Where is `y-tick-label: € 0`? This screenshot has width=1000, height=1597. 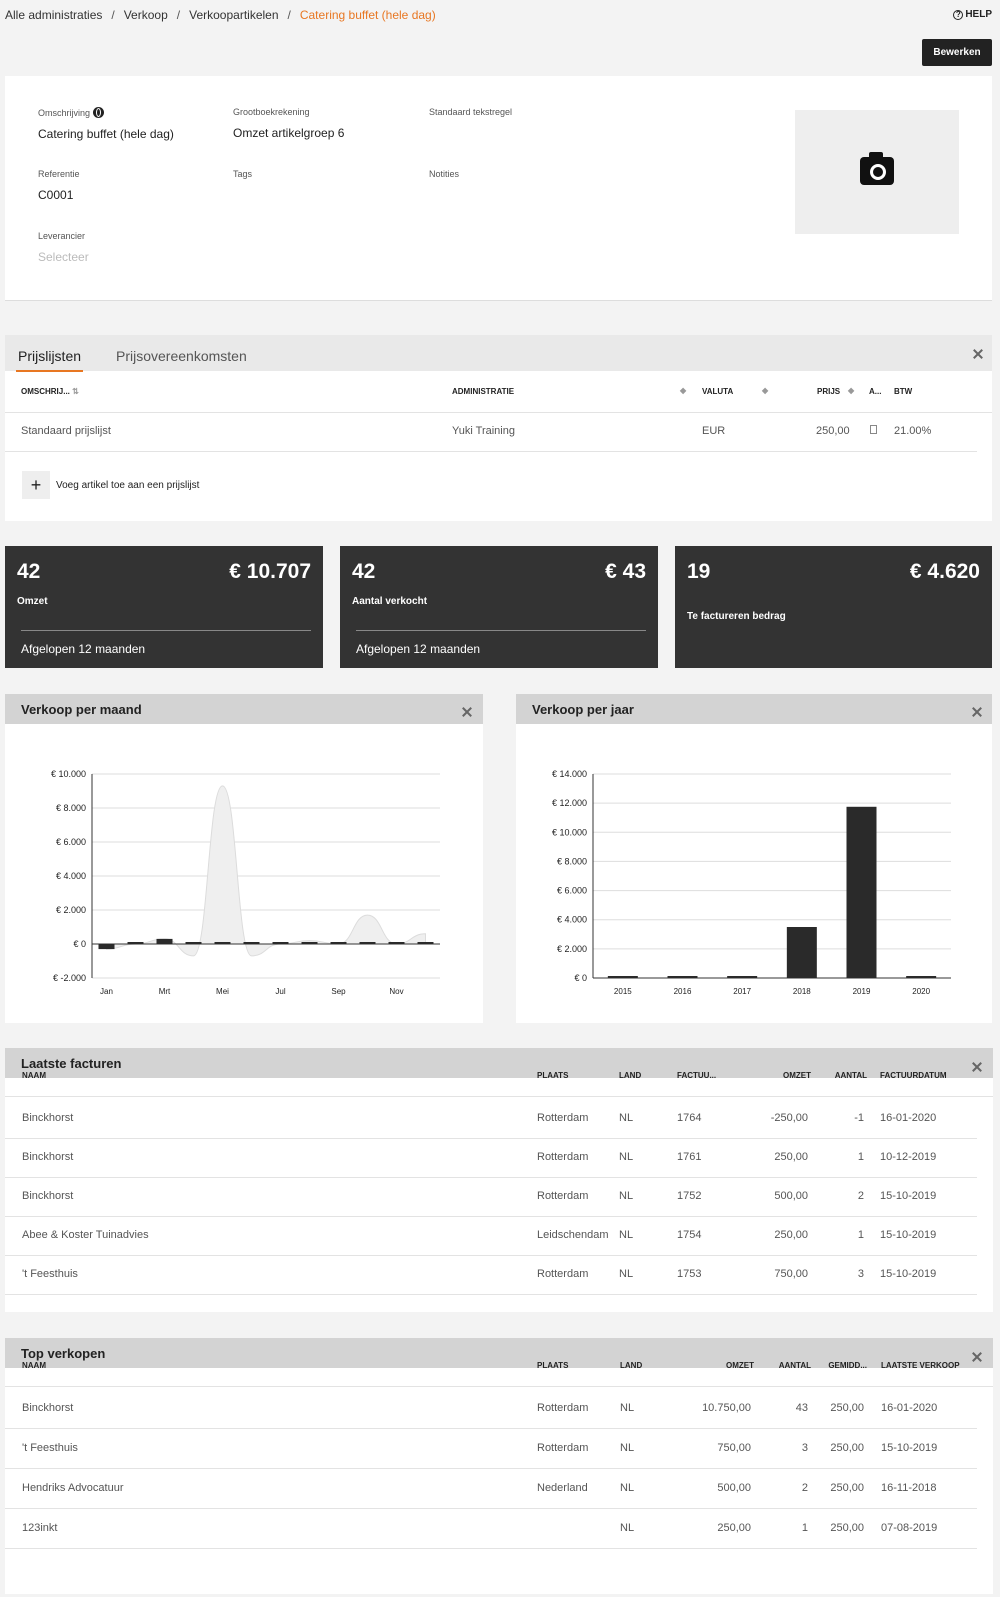
y-tick-label: € 0 is located at coordinates (79, 944).